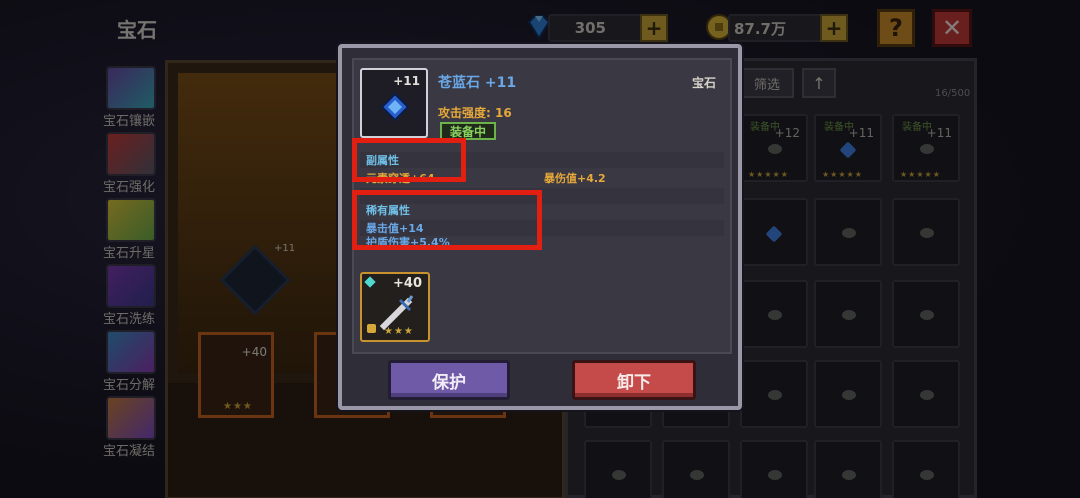 The width and height of the screenshot is (1080, 498). I want to click on socket-level: +11, so click(285, 248).